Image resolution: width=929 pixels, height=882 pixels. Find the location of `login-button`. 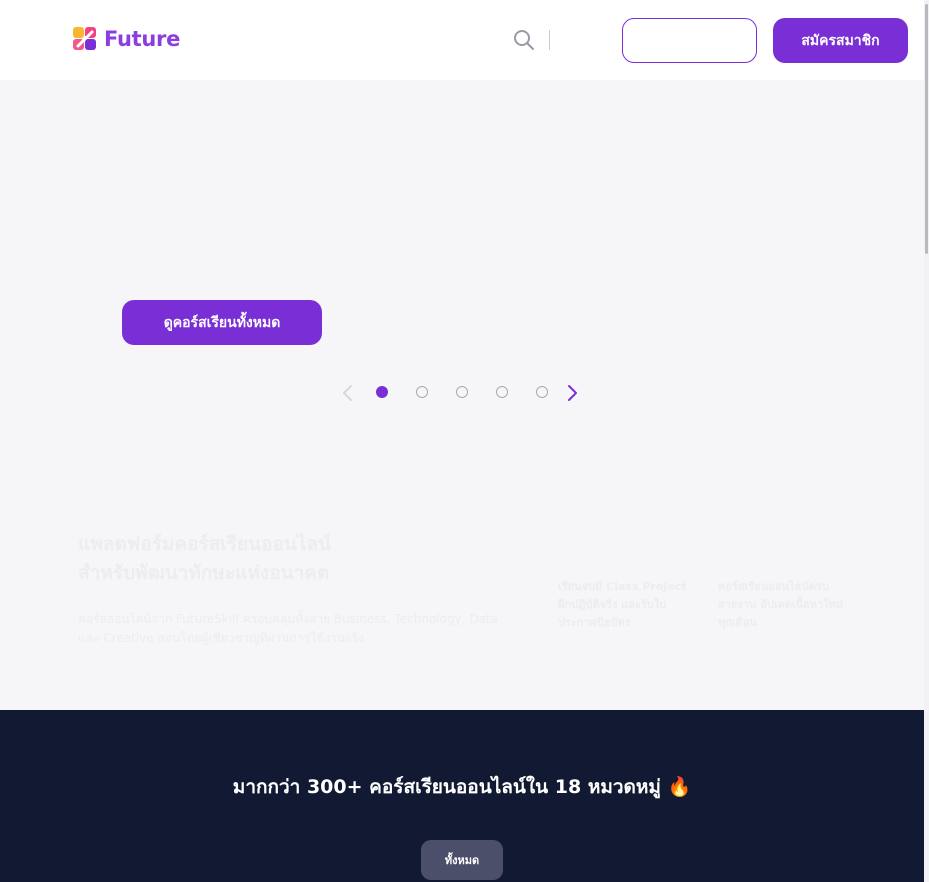

login-button is located at coordinates (689, 40).